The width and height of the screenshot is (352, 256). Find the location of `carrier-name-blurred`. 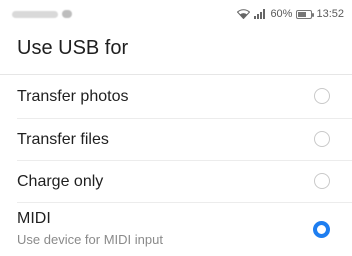

carrier-name-blurred is located at coordinates (42, 14).